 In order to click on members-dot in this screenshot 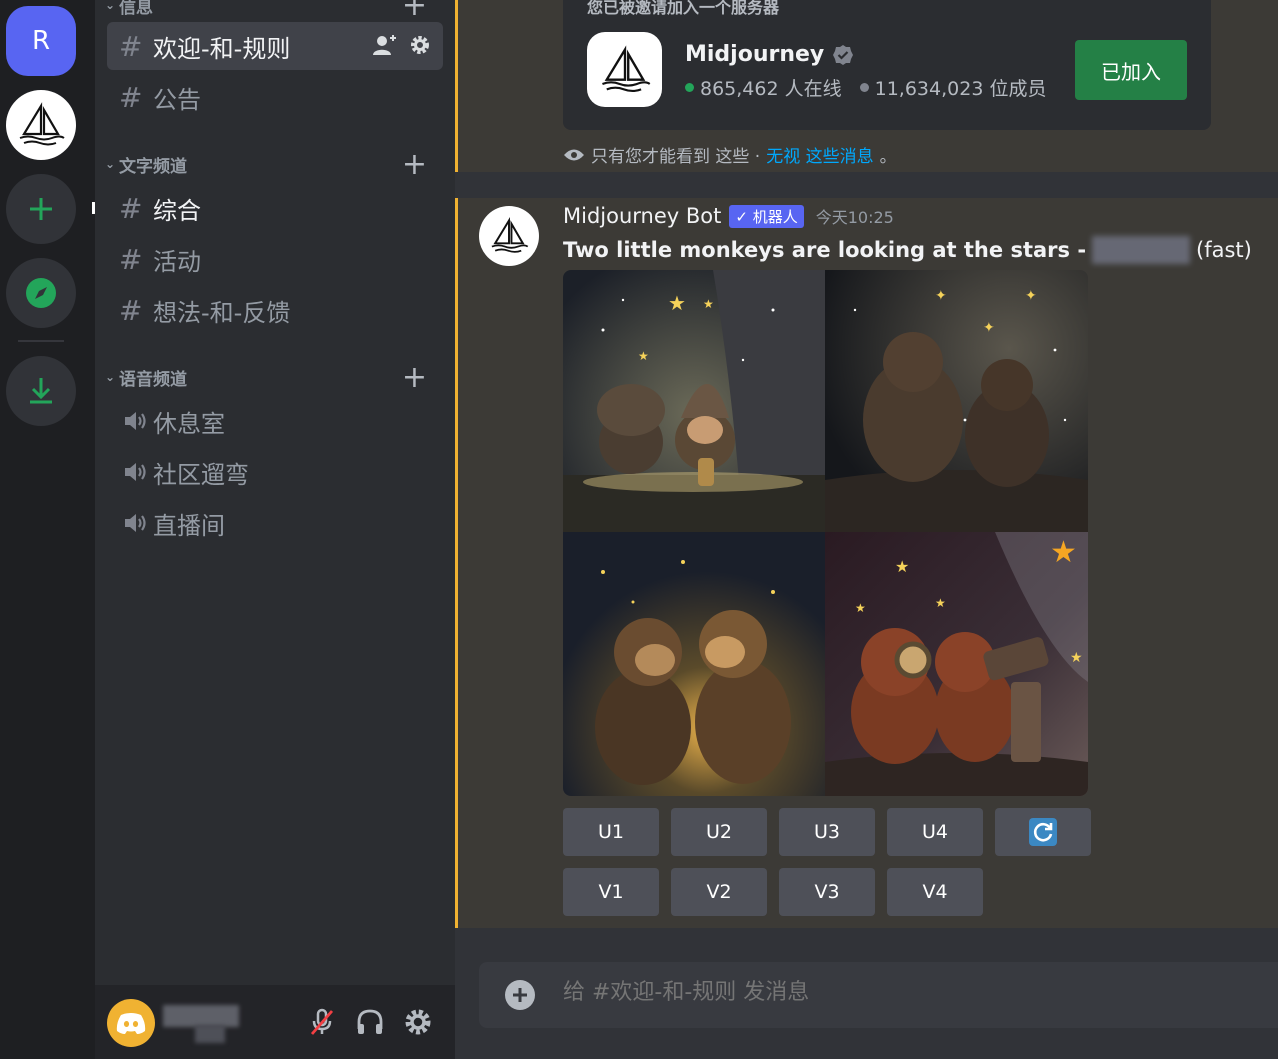, I will do `click(864, 87)`.